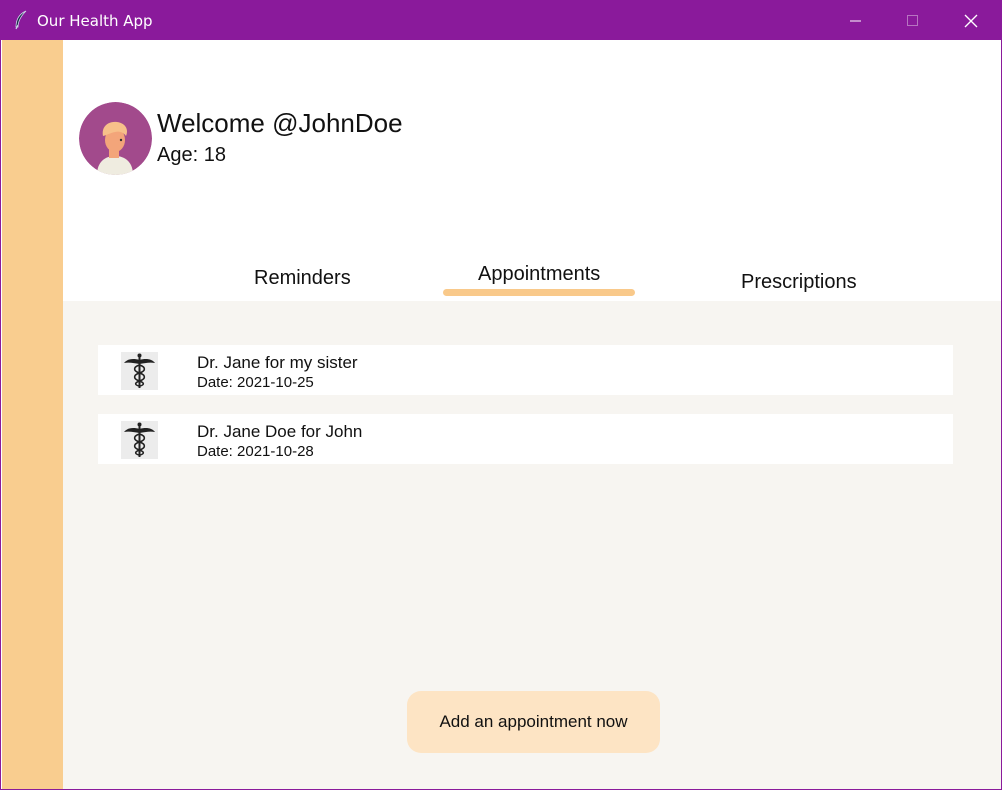 This screenshot has height=790, width=1002. I want to click on title-bar: Our Health App, so click(501, 20).